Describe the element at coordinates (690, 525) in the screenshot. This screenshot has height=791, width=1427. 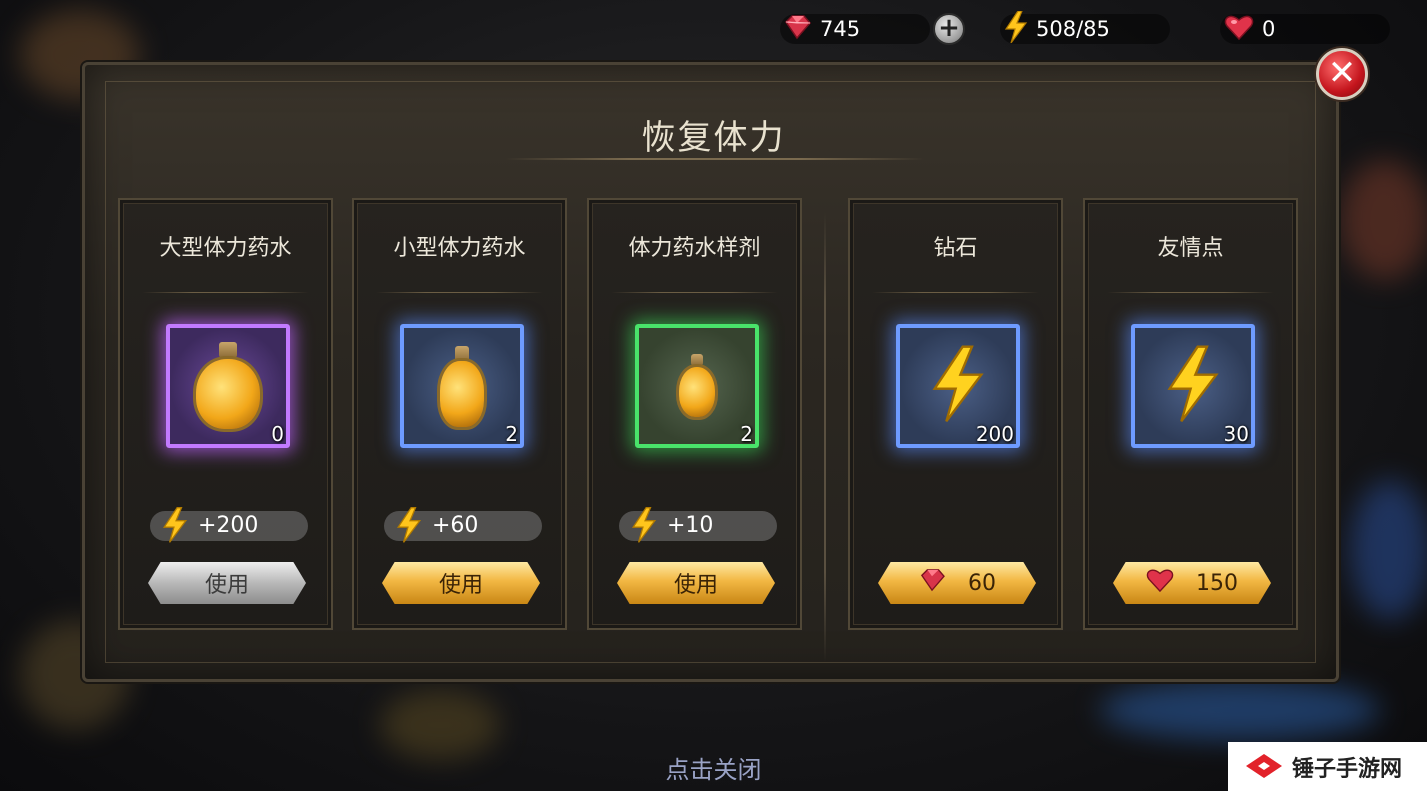
I see `bonus-value: +10` at that location.